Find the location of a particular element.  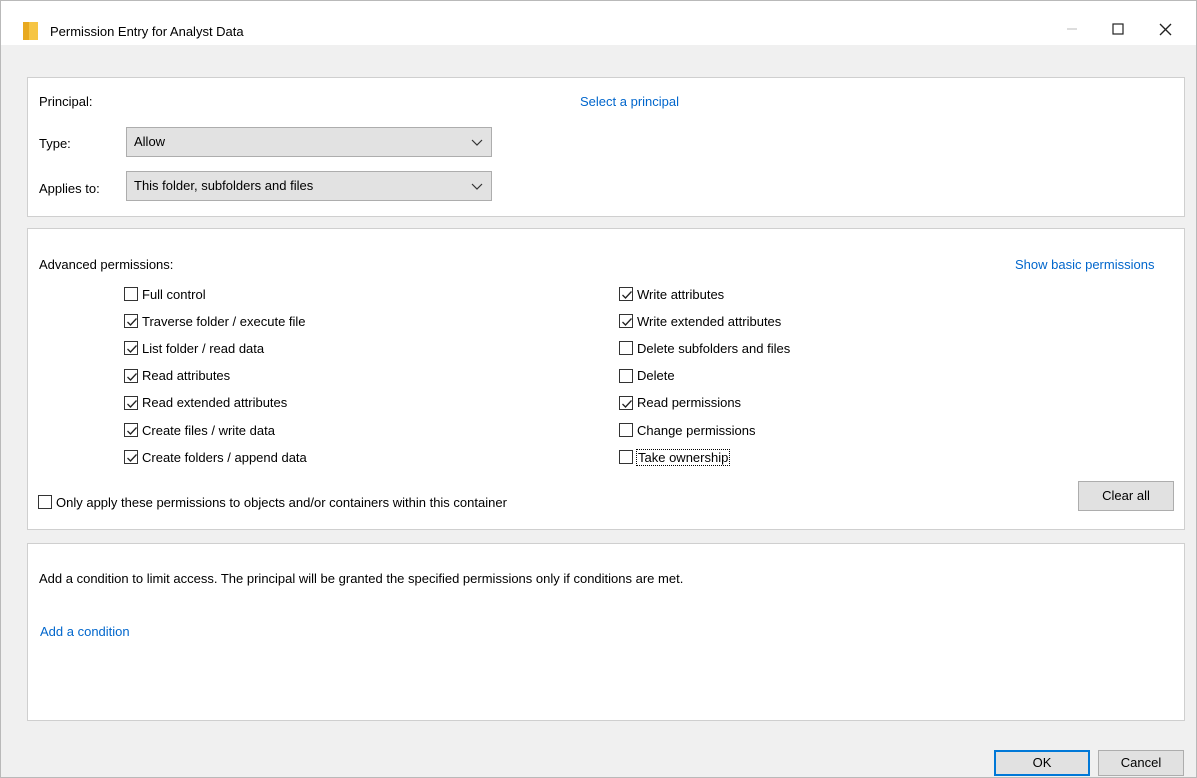

permission-row: List folder / read data is located at coordinates (194, 348).